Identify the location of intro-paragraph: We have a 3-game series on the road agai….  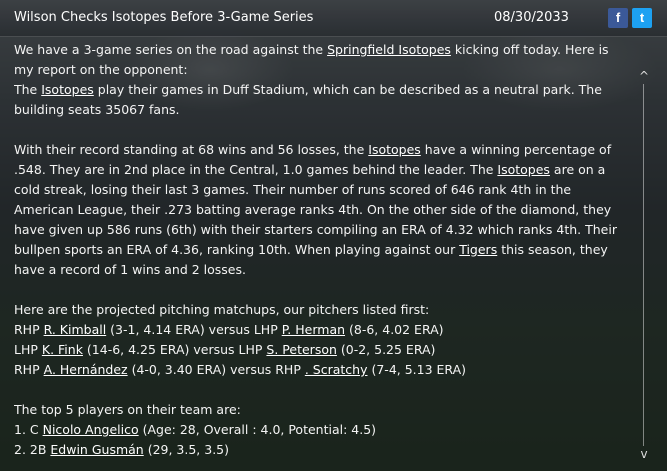
(311, 59).